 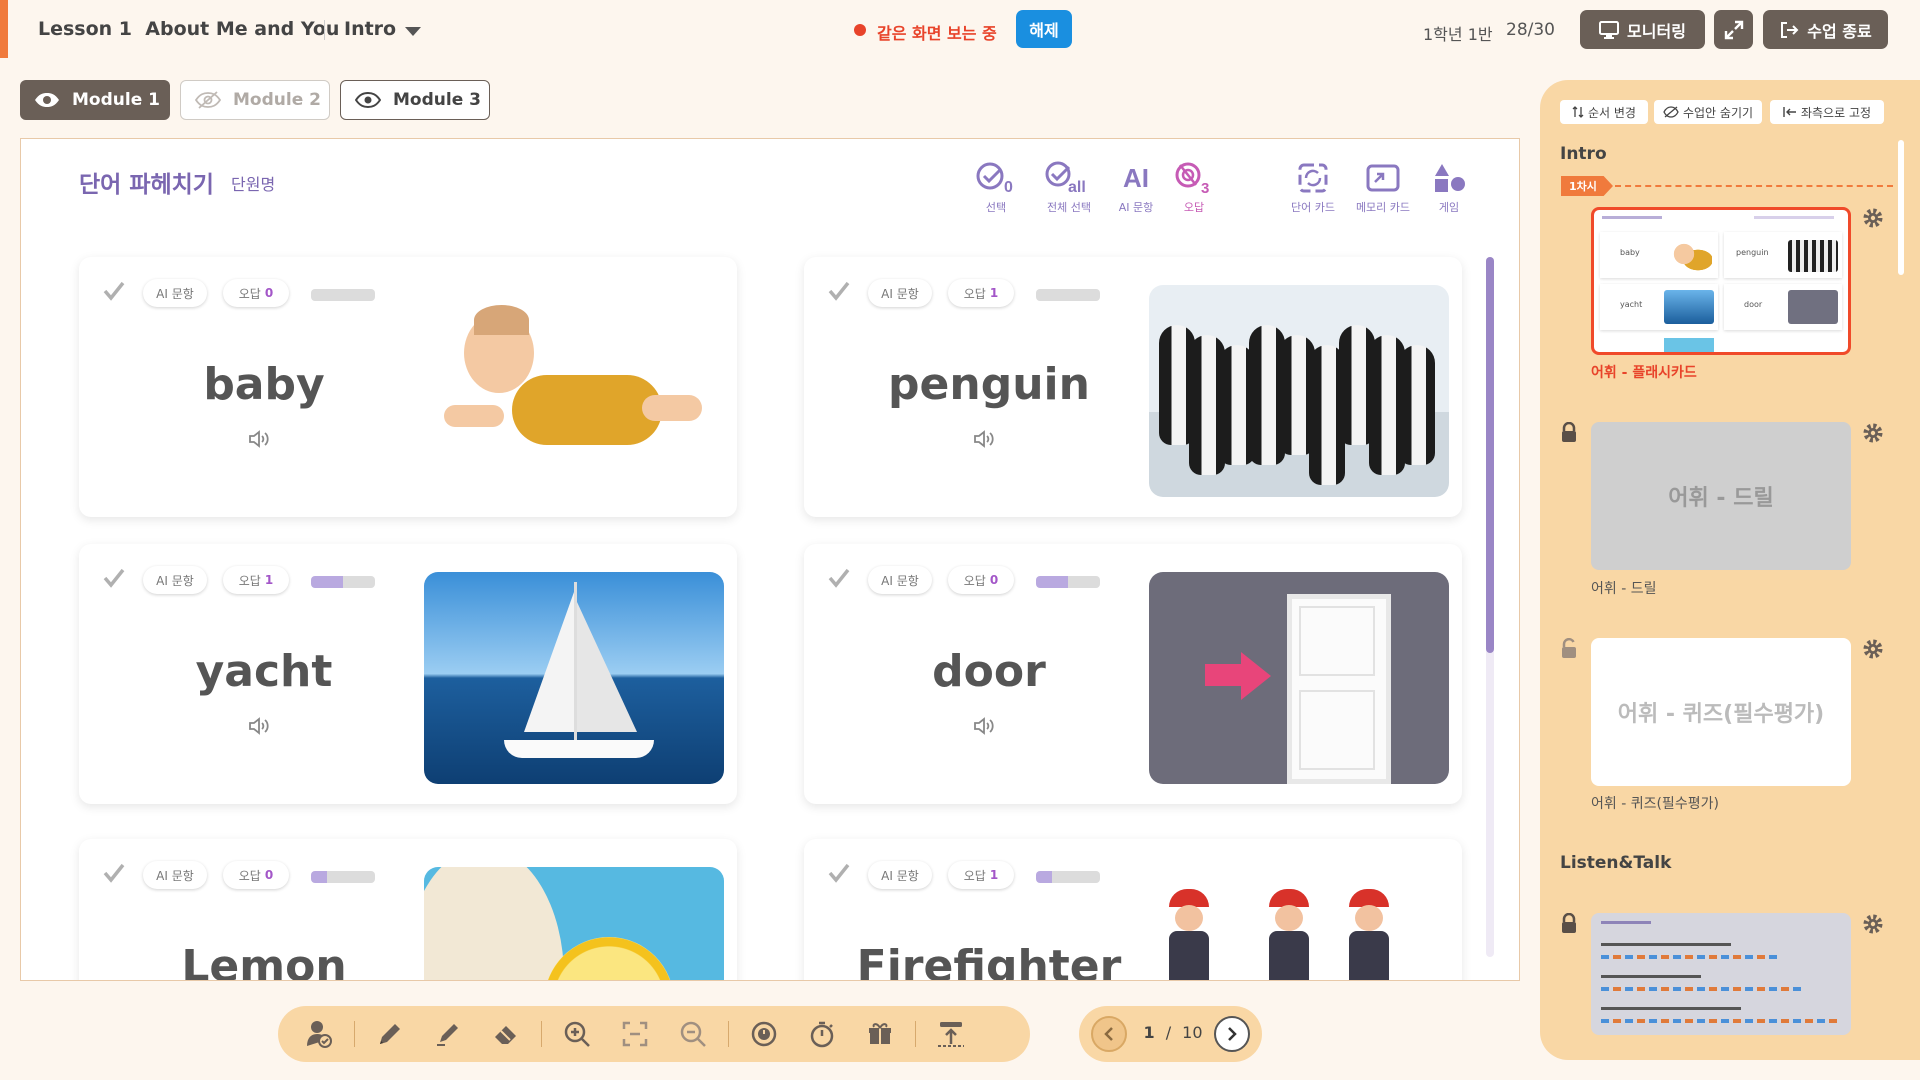 I want to click on random-pick-button, so click(x=880, y=1034).